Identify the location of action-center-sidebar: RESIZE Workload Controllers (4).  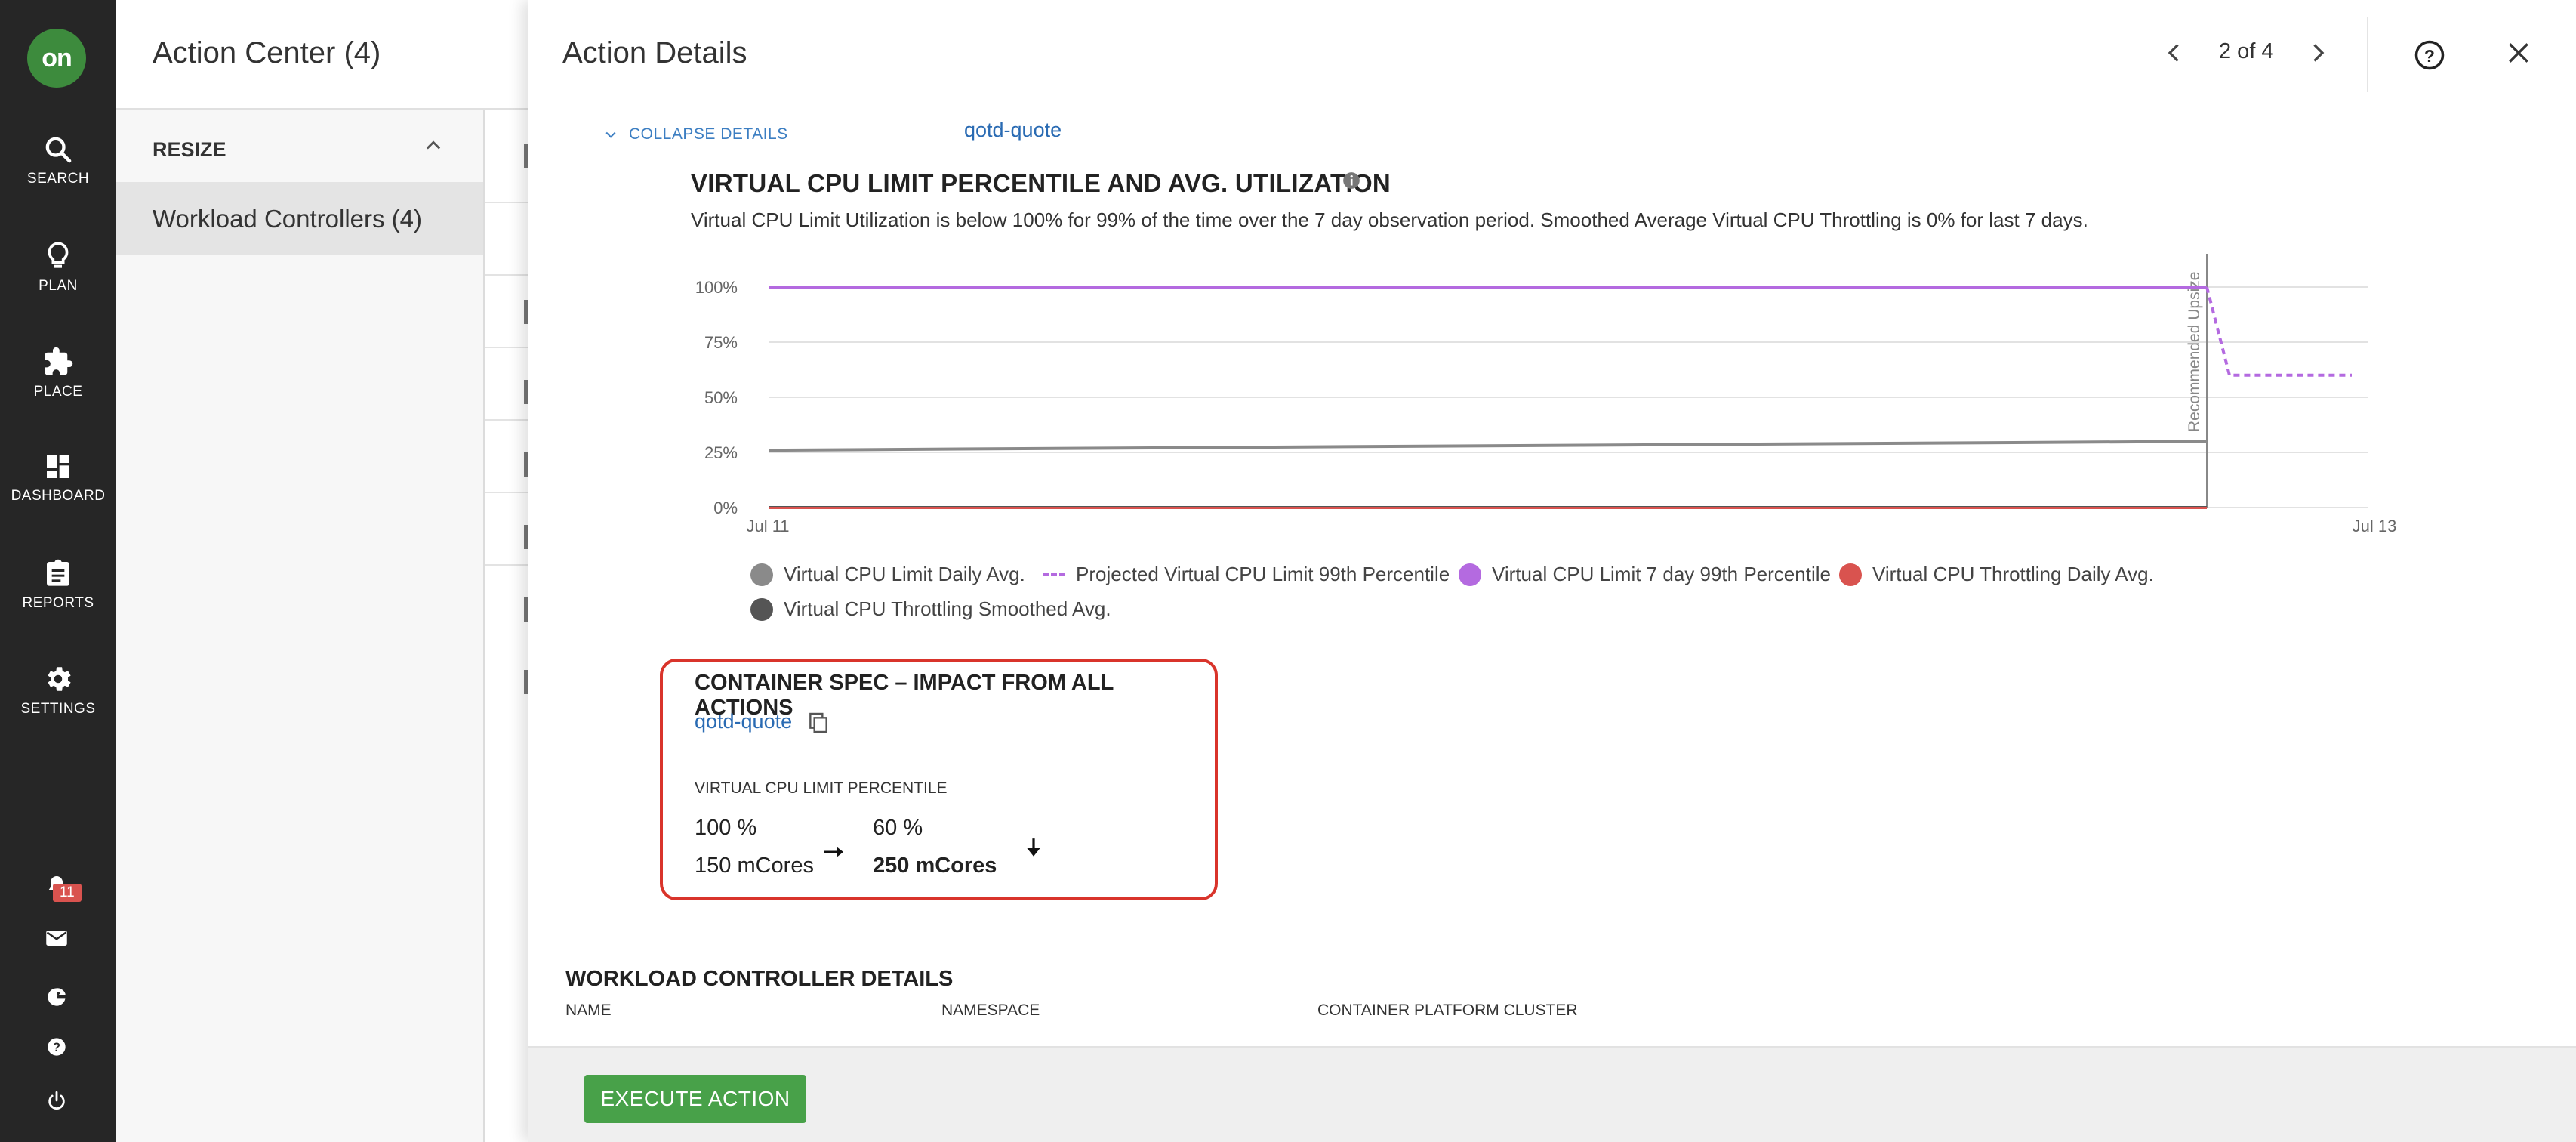
(300, 626).